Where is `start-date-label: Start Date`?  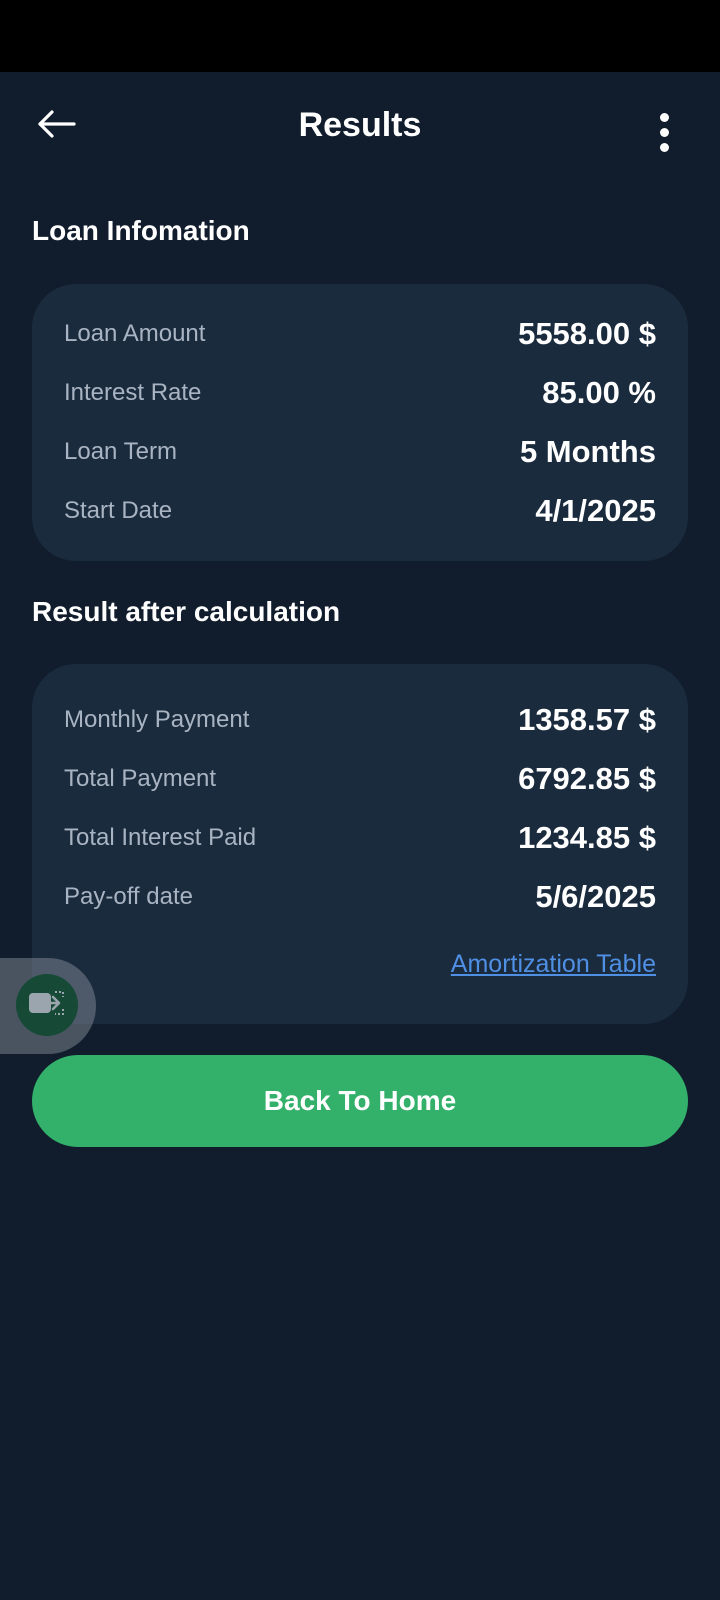
start-date-label: Start Date is located at coordinates (118, 510).